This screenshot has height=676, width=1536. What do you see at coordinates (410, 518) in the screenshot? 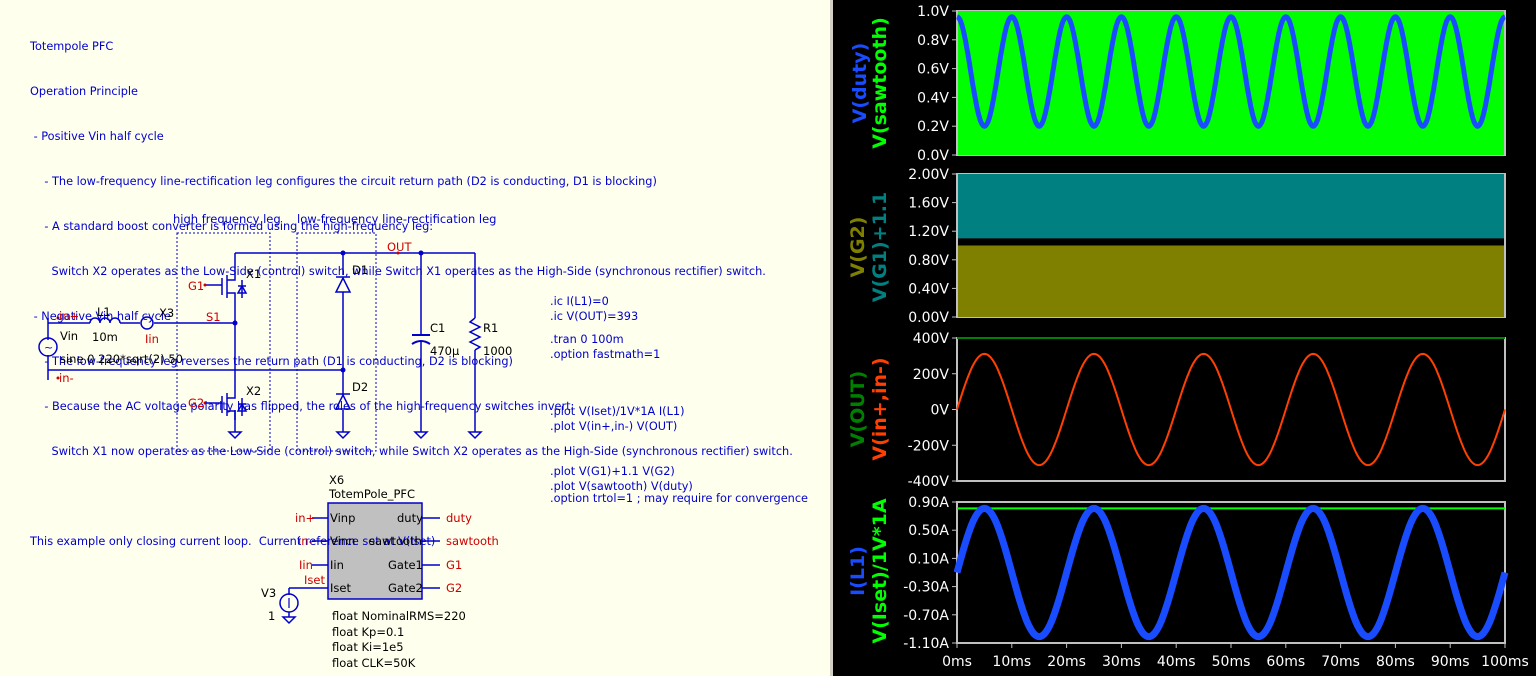
I see `x6-pin-duty: duty` at bounding box center [410, 518].